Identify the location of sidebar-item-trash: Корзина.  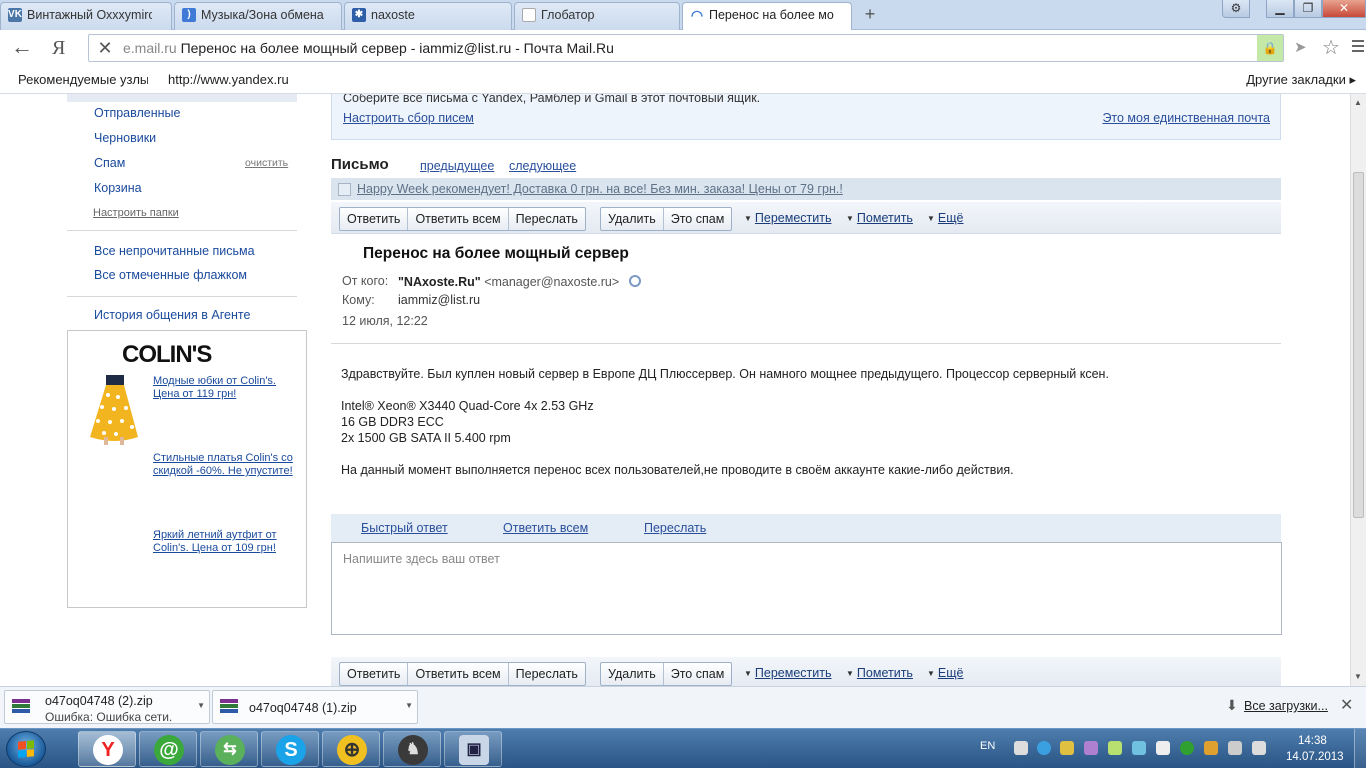
(118, 188).